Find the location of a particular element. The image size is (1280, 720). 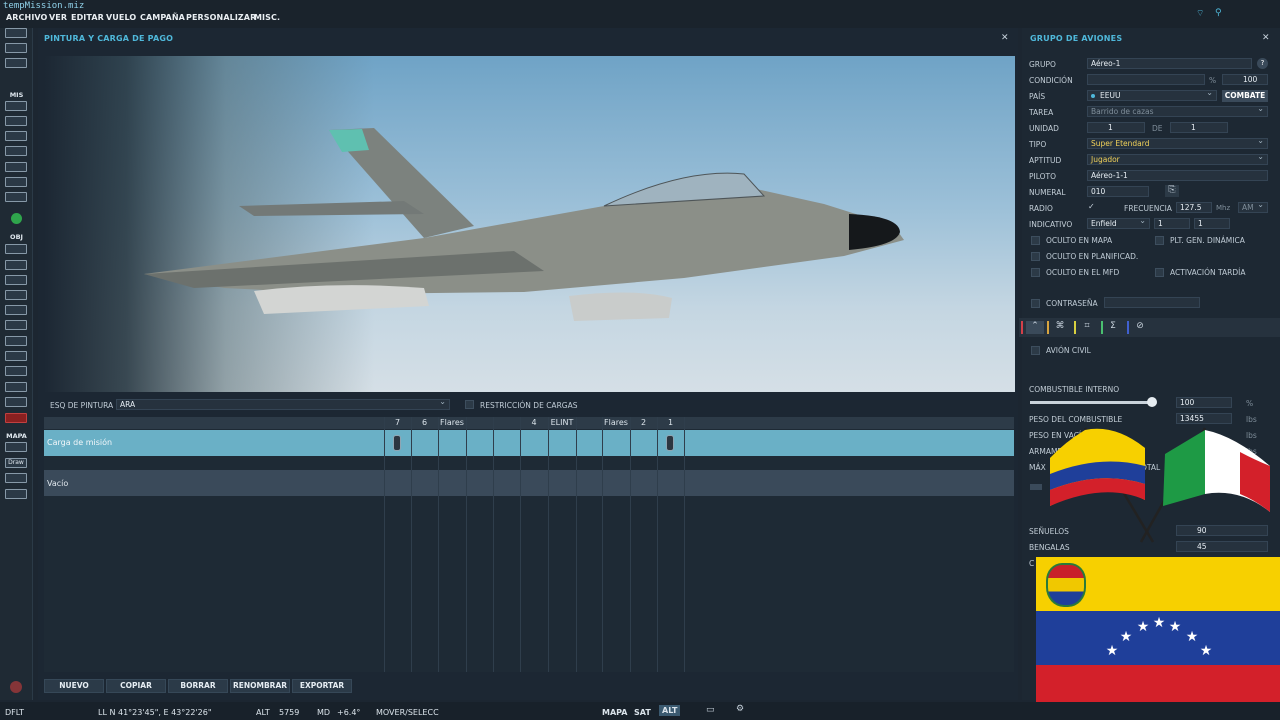

toolbar-delete-button is located at coordinates (16, 418).